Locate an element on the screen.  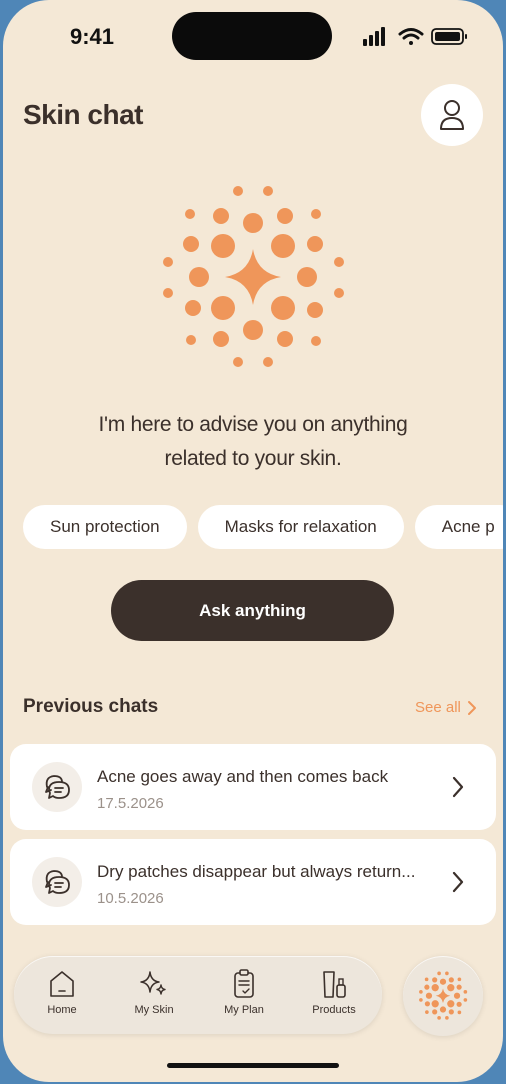
suggestion-chips: Sun protection Masks for relaxation Acne p is located at coordinates (263, 527).